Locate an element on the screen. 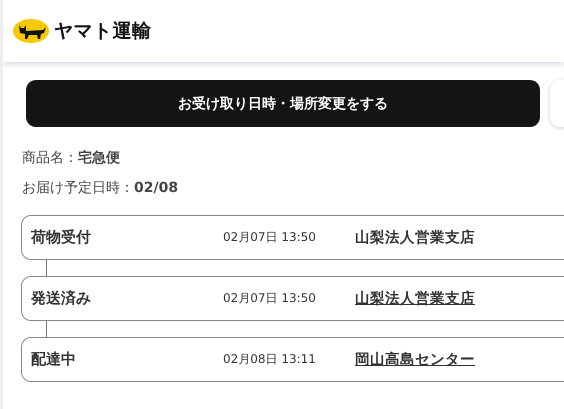 This screenshot has height=409, width=564. status-label: 発送済み is located at coordinates (61, 298).